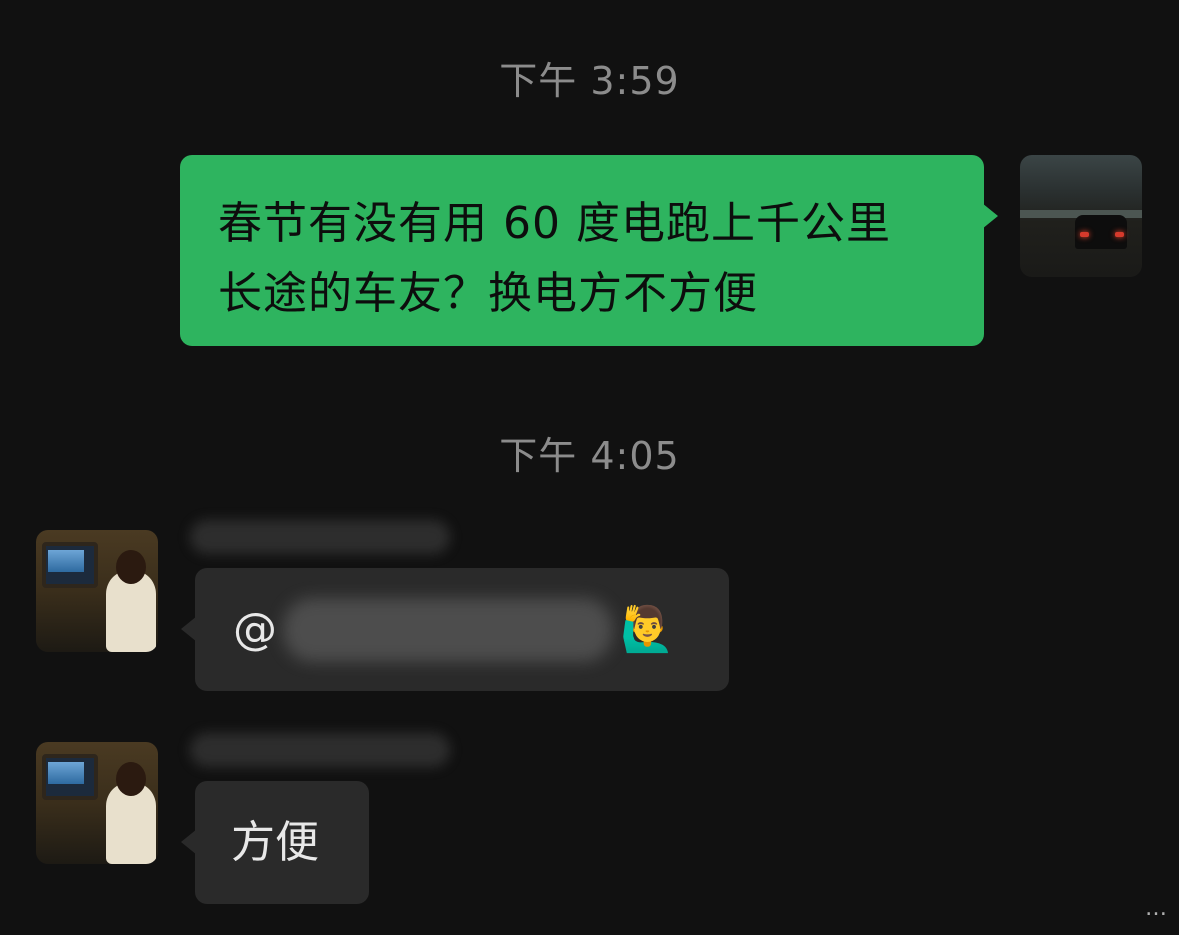 This screenshot has height=935, width=1179. I want to click on mention-name-redacted, so click(448, 630).